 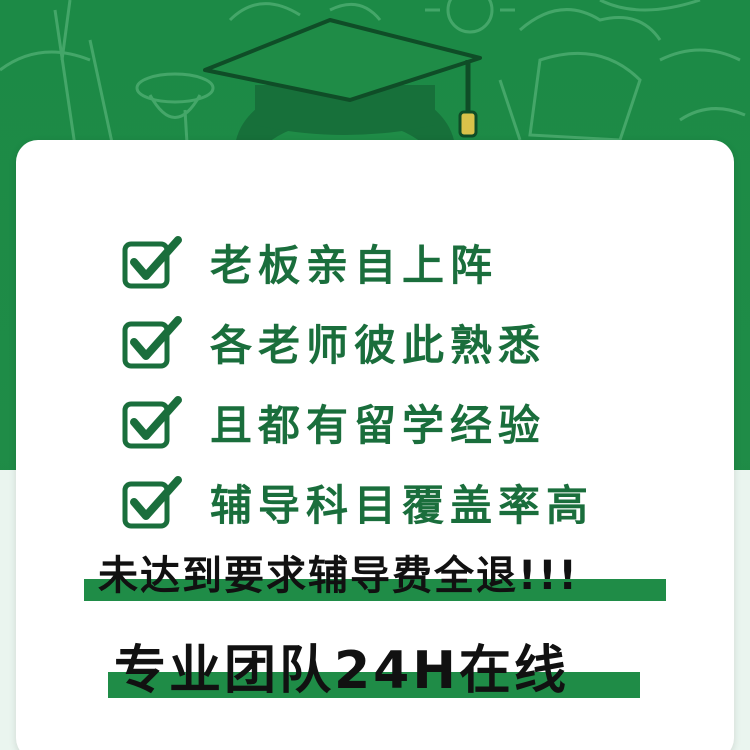 What do you see at coordinates (338, 576) in the screenshot?
I see `refund-text: 未达到要求辅导费全退!!!` at bounding box center [338, 576].